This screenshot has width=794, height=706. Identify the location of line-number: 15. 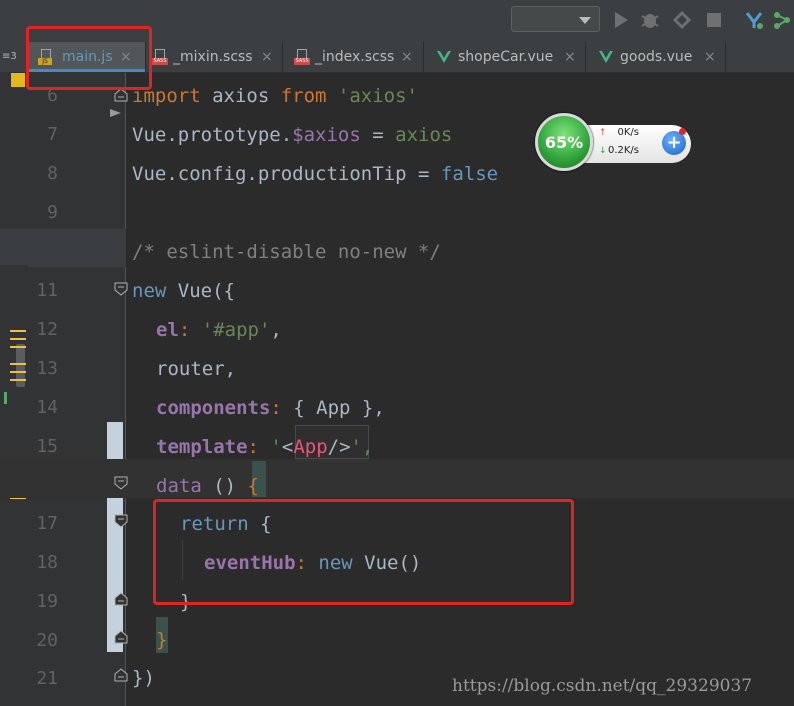
(47, 446).